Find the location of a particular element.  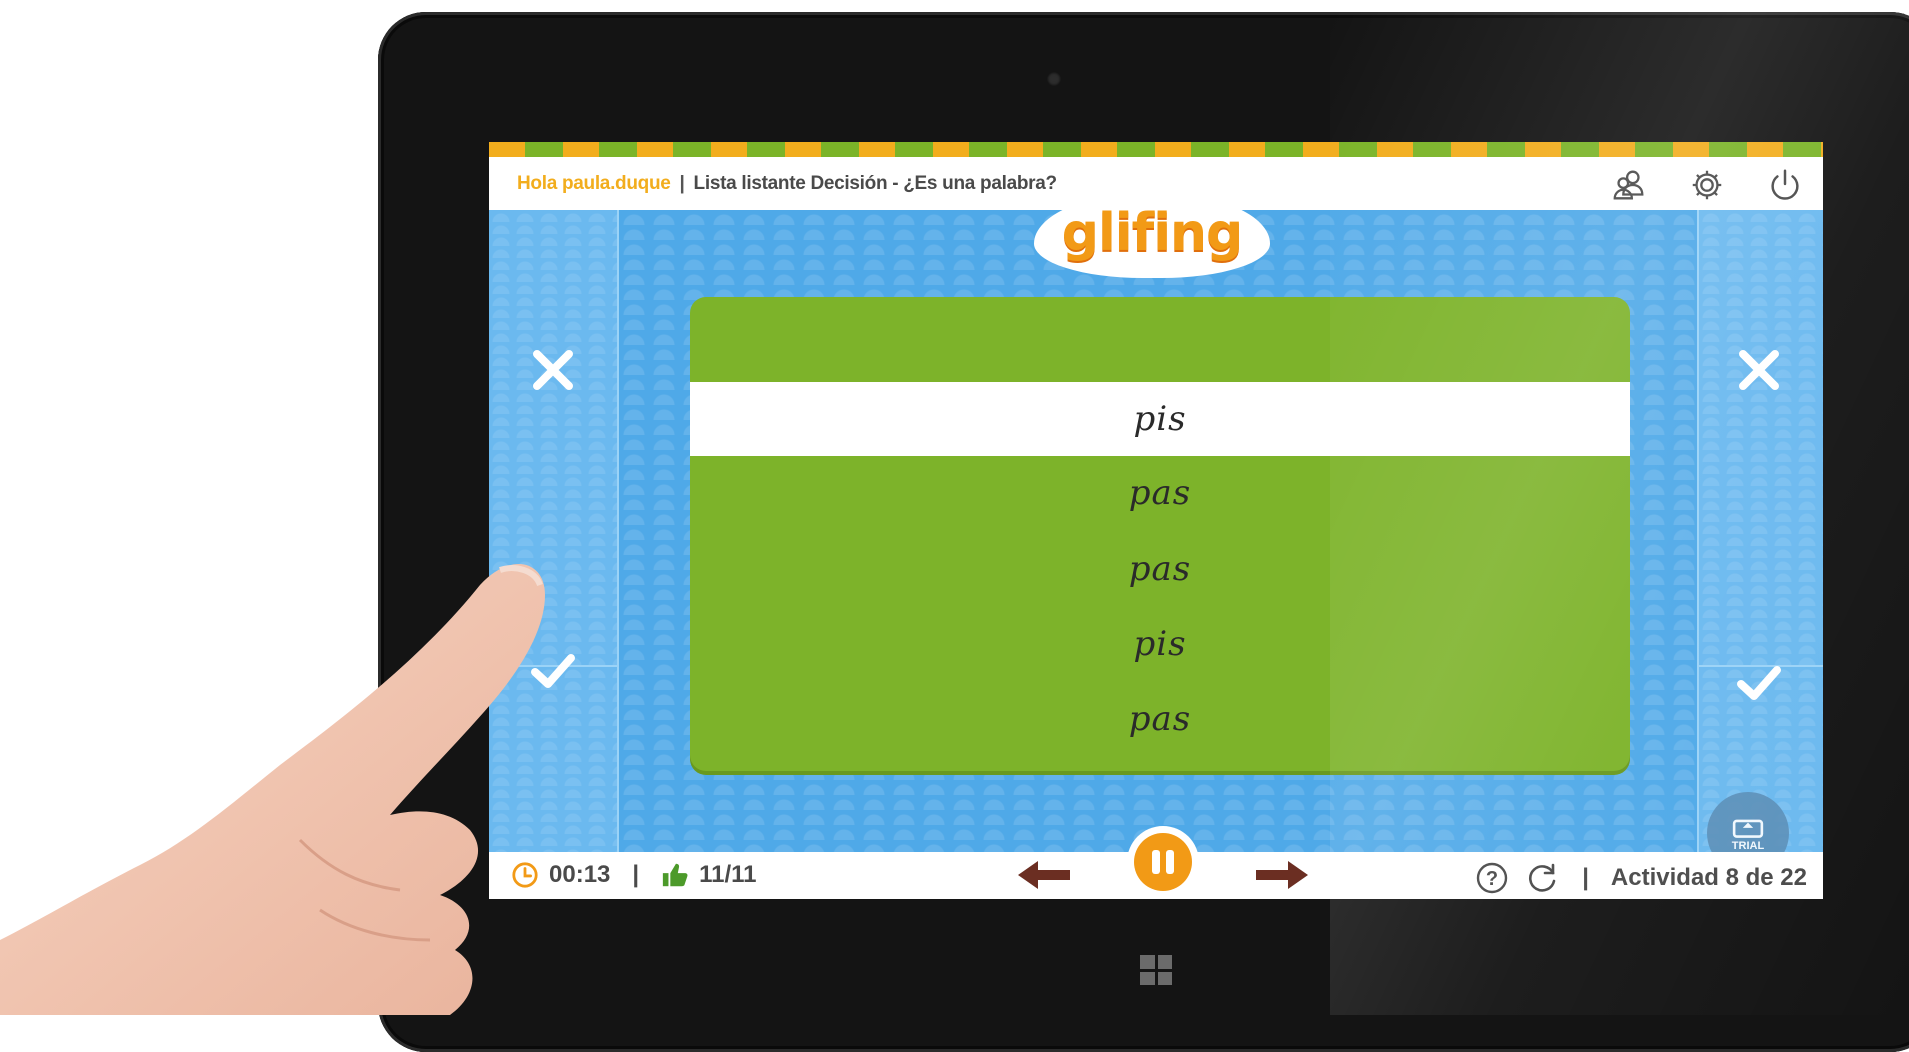

word-item: pis is located at coordinates (1160, 644).